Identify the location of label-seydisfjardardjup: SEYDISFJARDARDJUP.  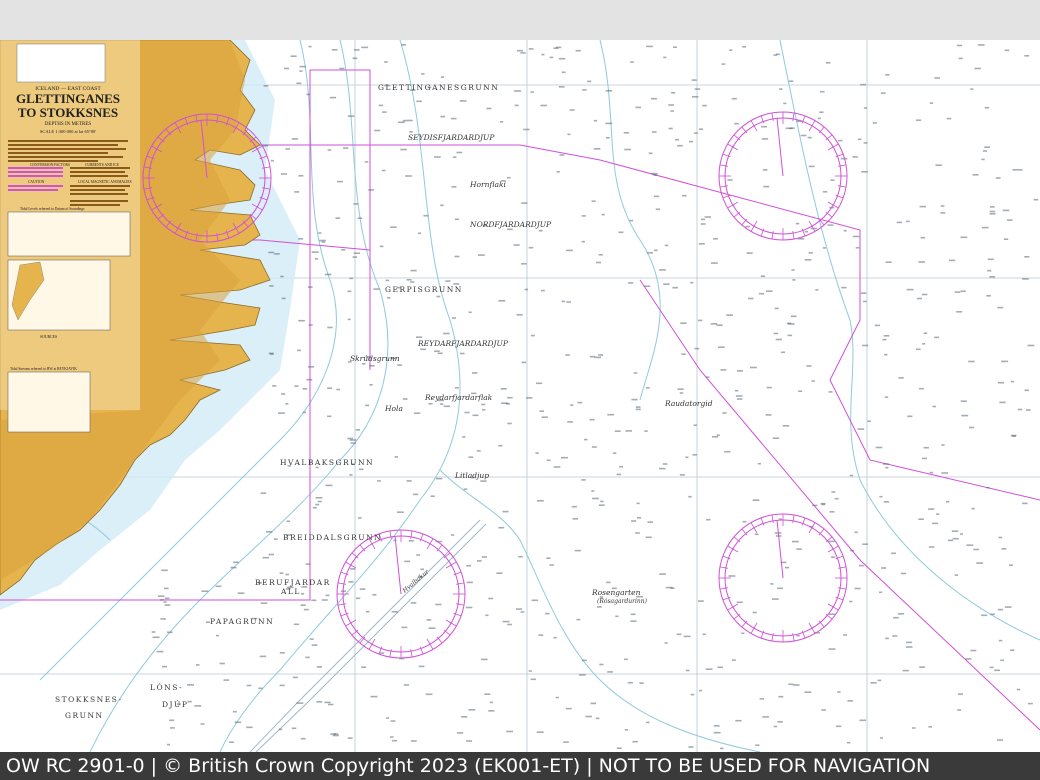
(451, 137).